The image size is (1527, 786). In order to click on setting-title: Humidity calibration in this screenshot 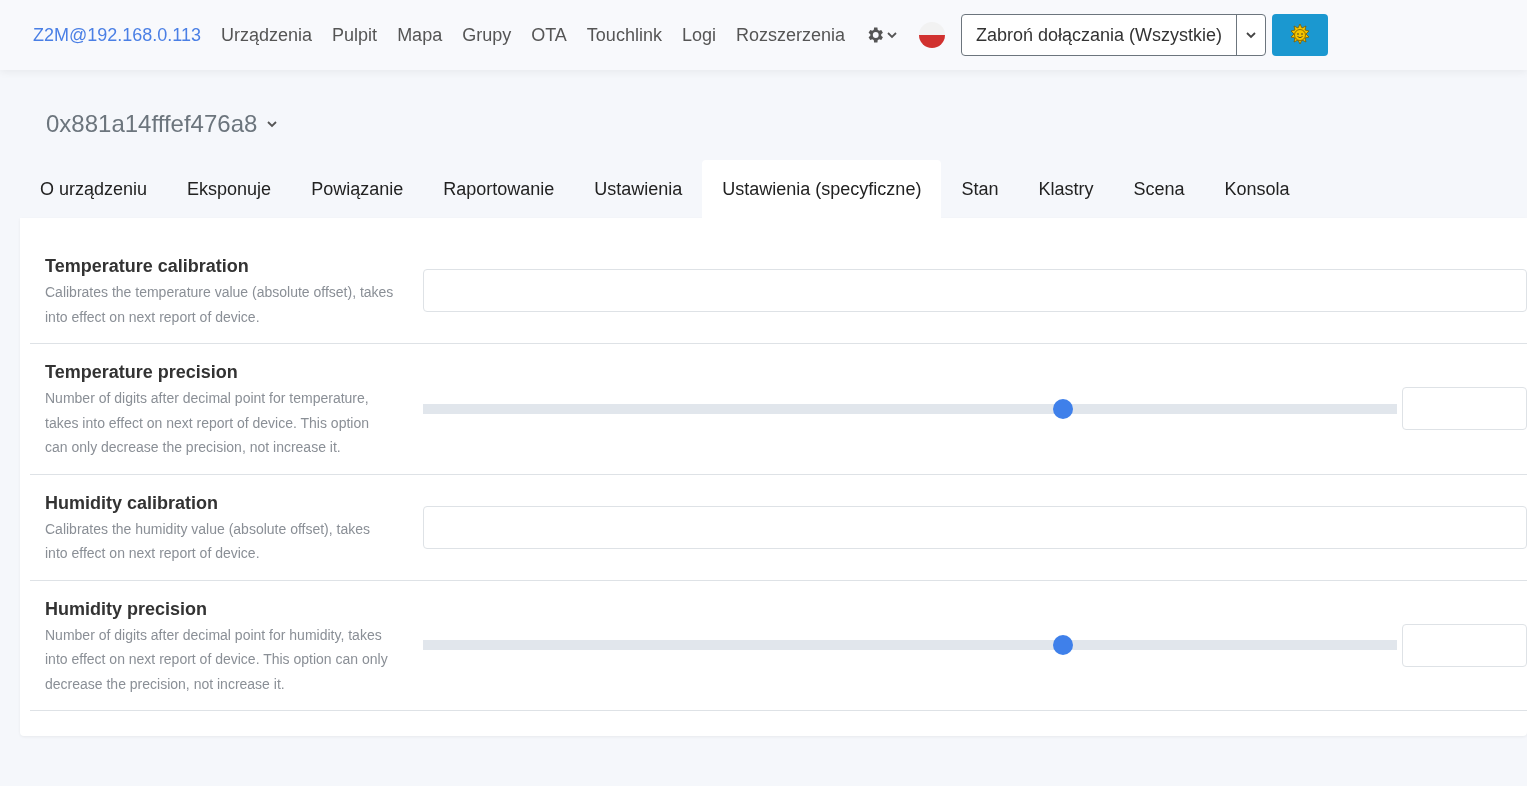, I will do `click(132, 503)`.